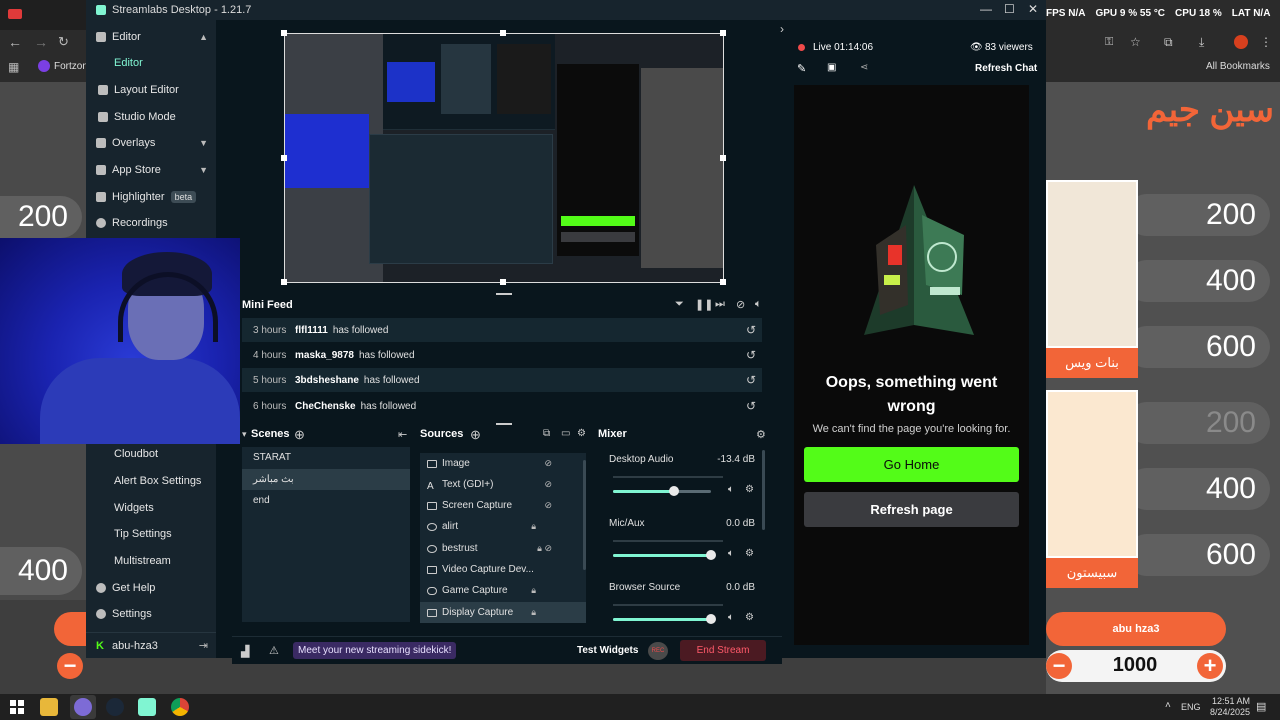 This screenshot has height=720, width=1280. What do you see at coordinates (740, 304) in the screenshot?
I see `mute-alerts-icon: ⊘` at bounding box center [740, 304].